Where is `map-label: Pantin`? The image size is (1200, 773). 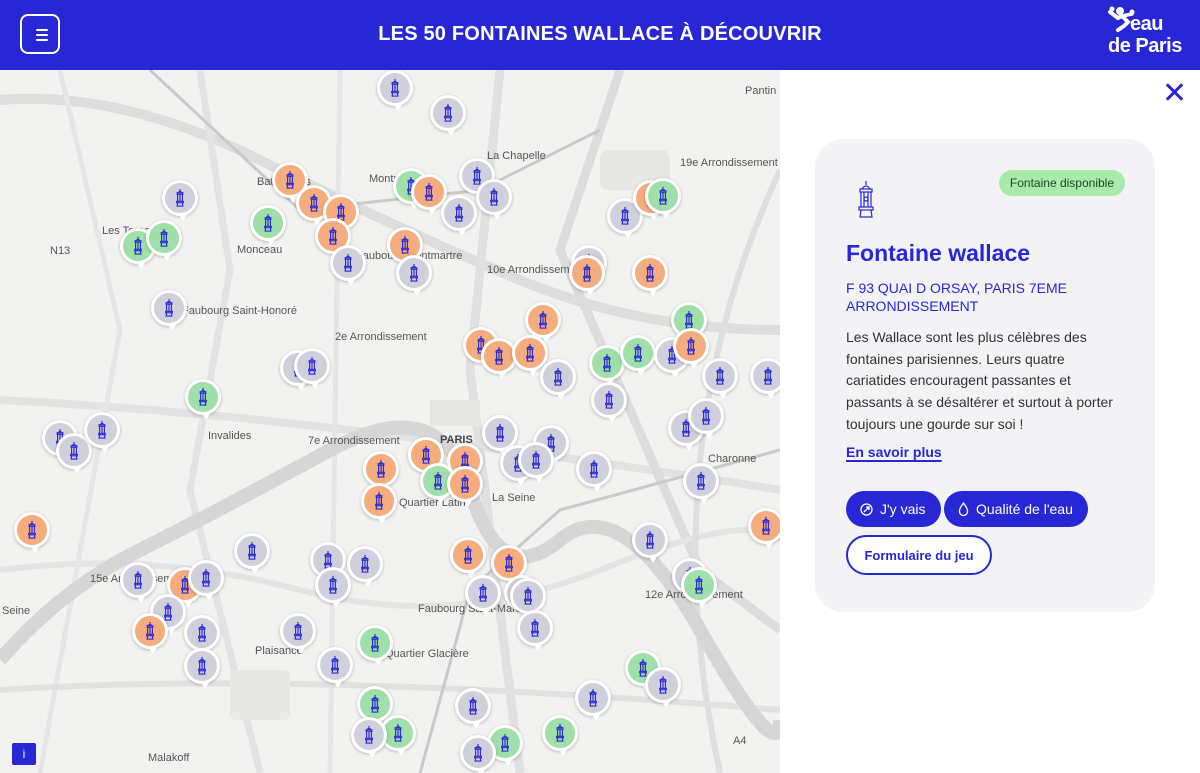
map-label: Pantin is located at coordinates (761, 91).